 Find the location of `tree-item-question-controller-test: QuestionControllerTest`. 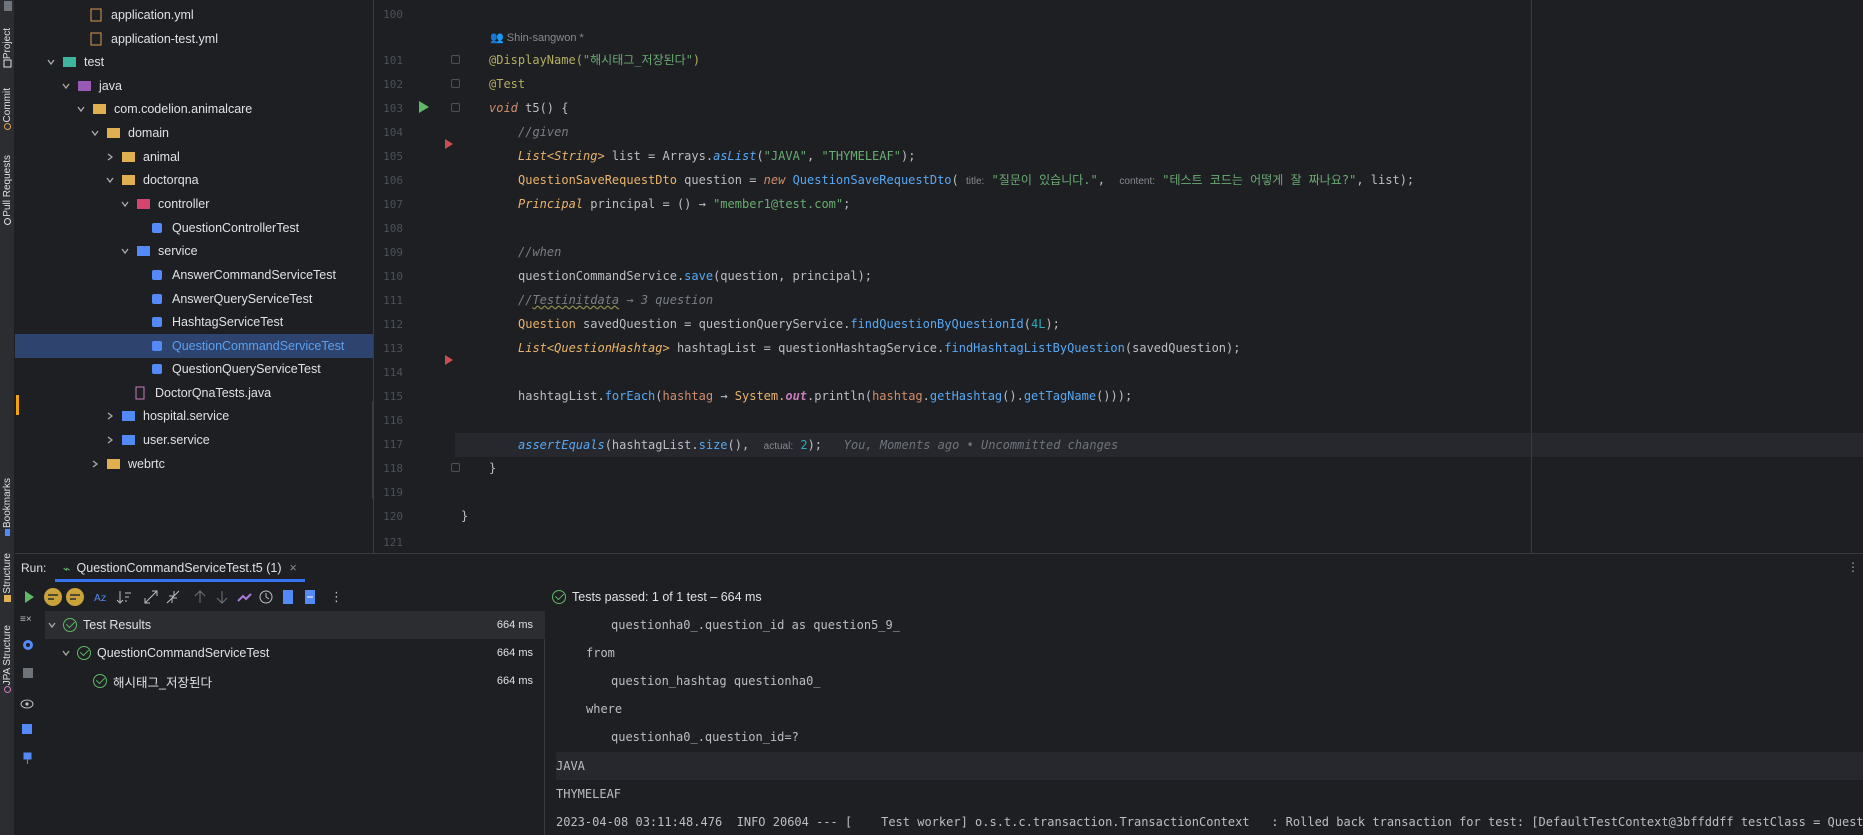

tree-item-question-controller-test: QuestionControllerTest is located at coordinates (194, 228).